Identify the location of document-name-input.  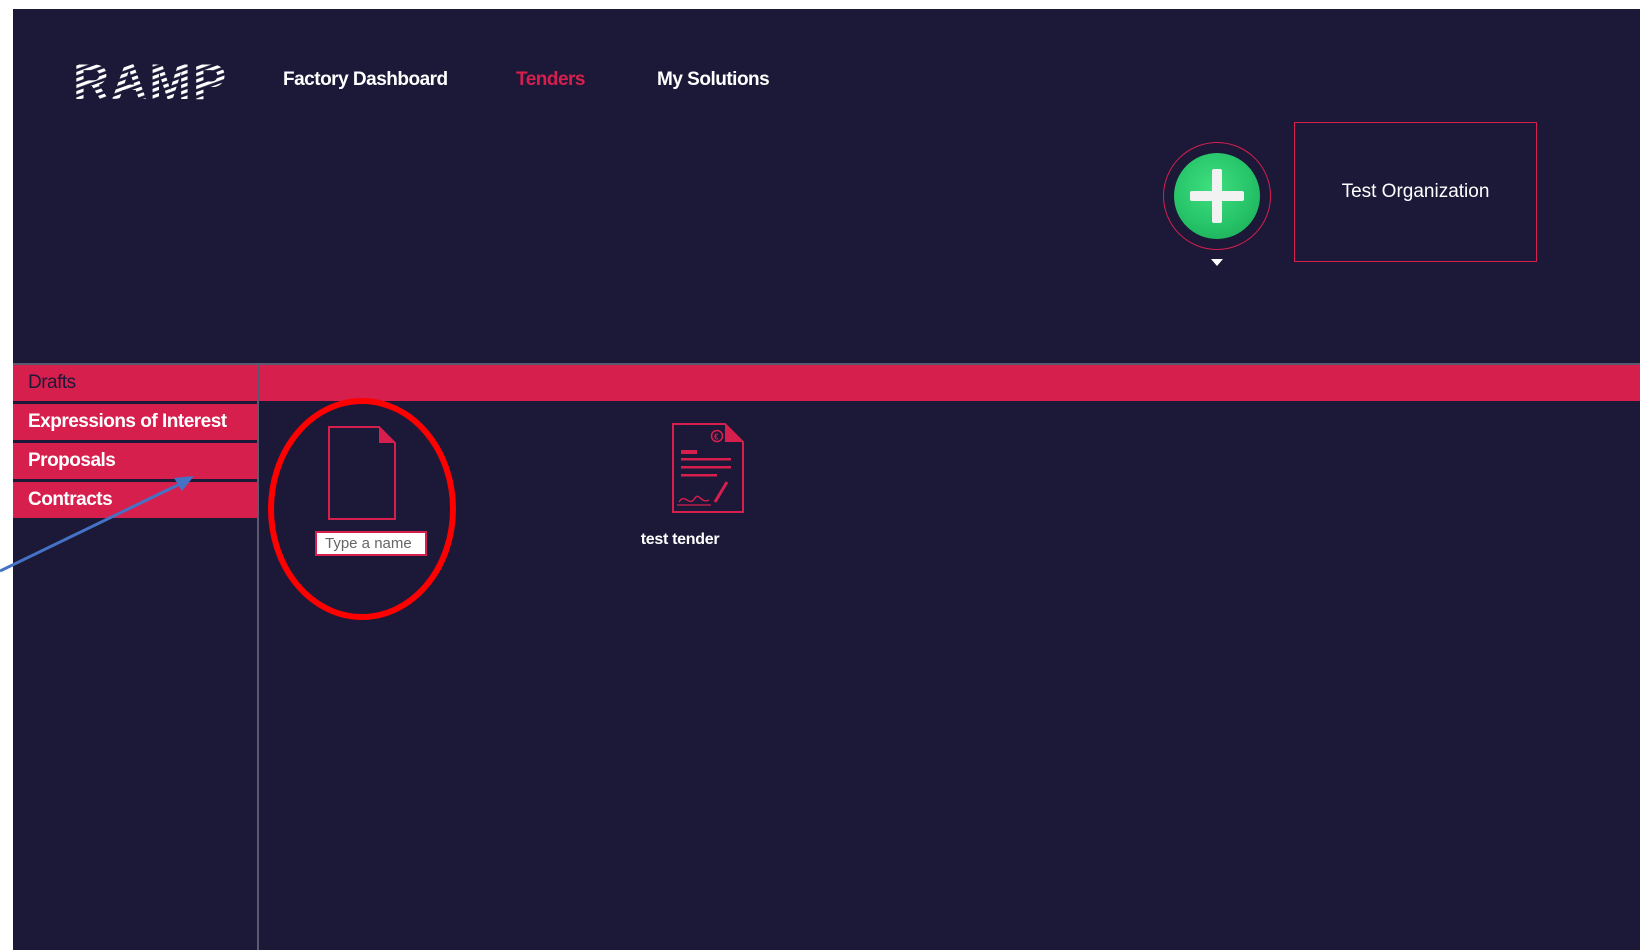
(371, 543).